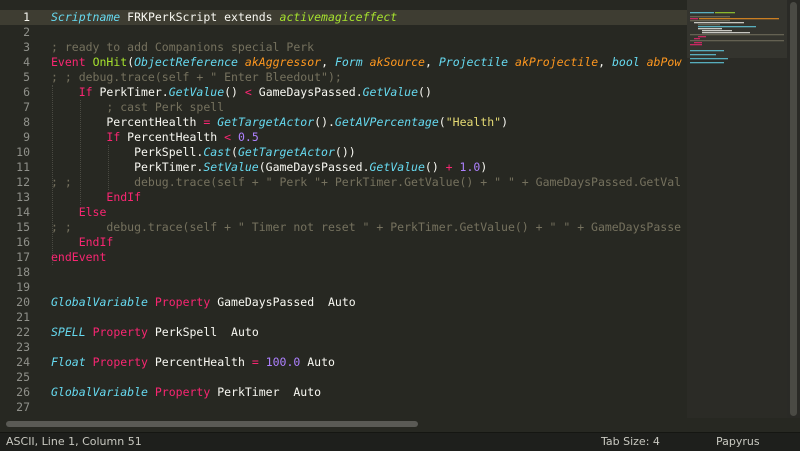 This screenshot has height=451, width=800. What do you see at coordinates (23, 377) in the screenshot?
I see `line-number: 25` at bounding box center [23, 377].